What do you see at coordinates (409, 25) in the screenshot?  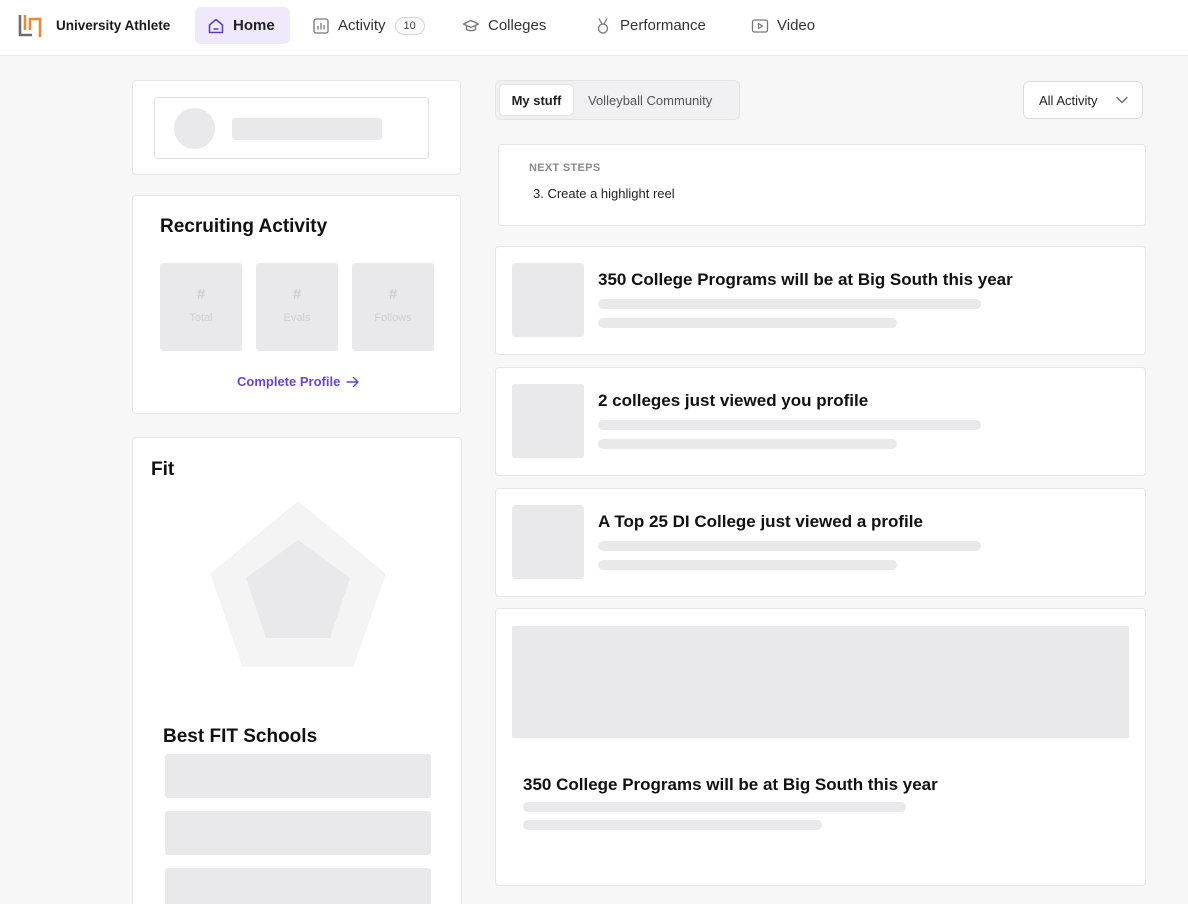 I see `activity-count-badge: 10` at bounding box center [409, 25].